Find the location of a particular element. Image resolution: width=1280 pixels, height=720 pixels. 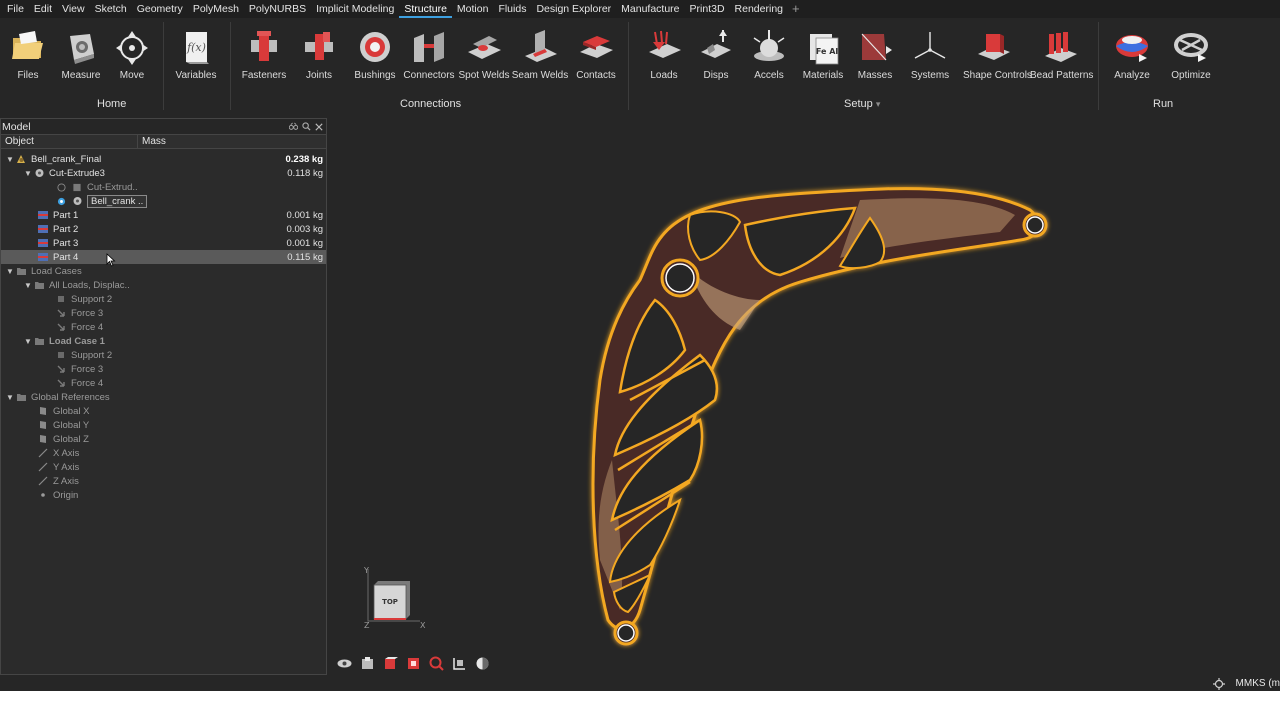

tree-item-part-1: Part 1 0.001 kg is located at coordinates (163, 215).